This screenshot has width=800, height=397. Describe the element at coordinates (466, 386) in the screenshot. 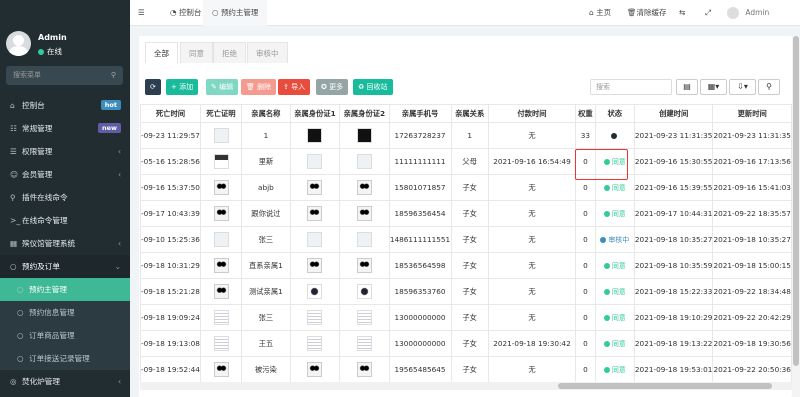

I see `horizontal-scrollbar` at that location.